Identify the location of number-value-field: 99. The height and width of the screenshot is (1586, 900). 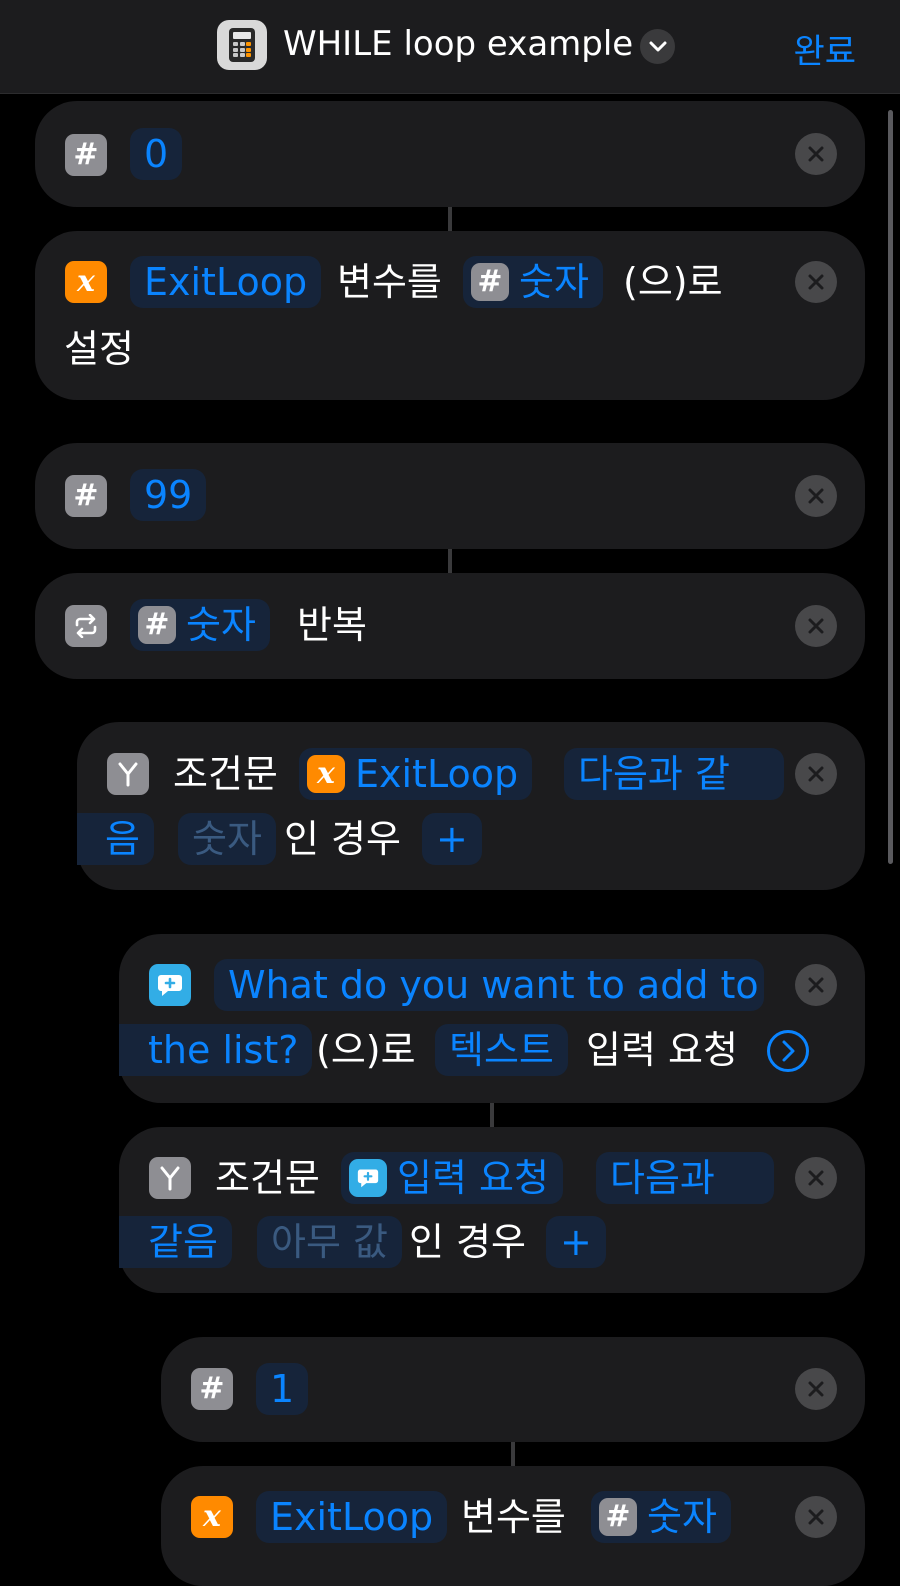
(168, 495).